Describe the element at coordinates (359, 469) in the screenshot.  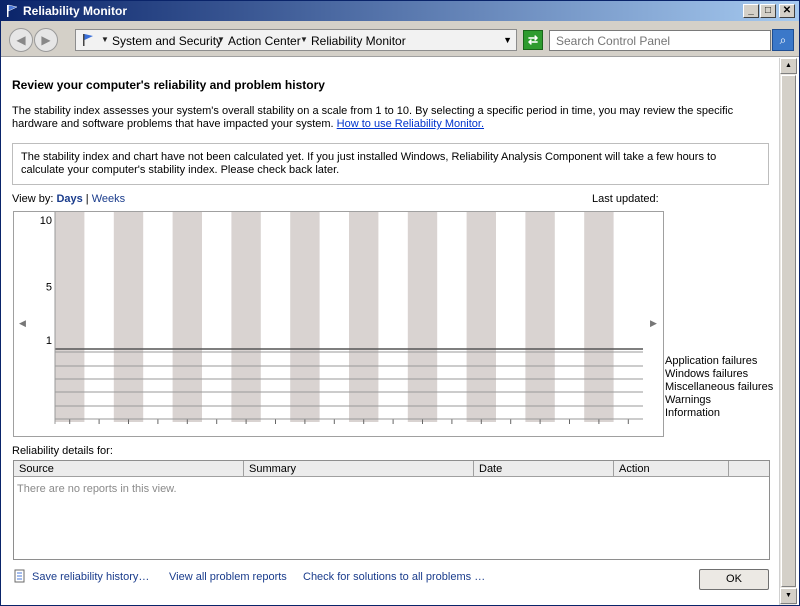
I see `column-summary: Summary` at that location.